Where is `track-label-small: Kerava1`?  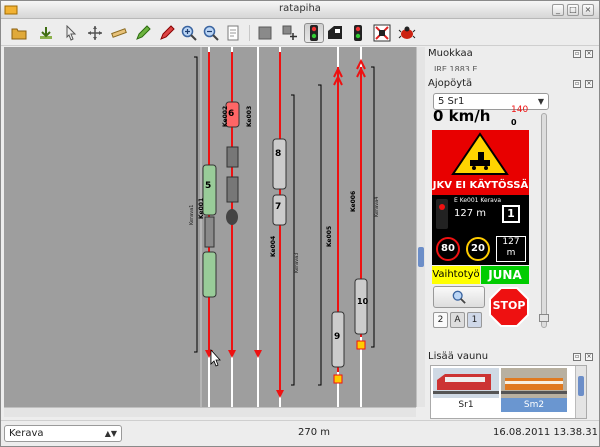
track-label-small: Kerava1 is located at coordinates (192, 214).